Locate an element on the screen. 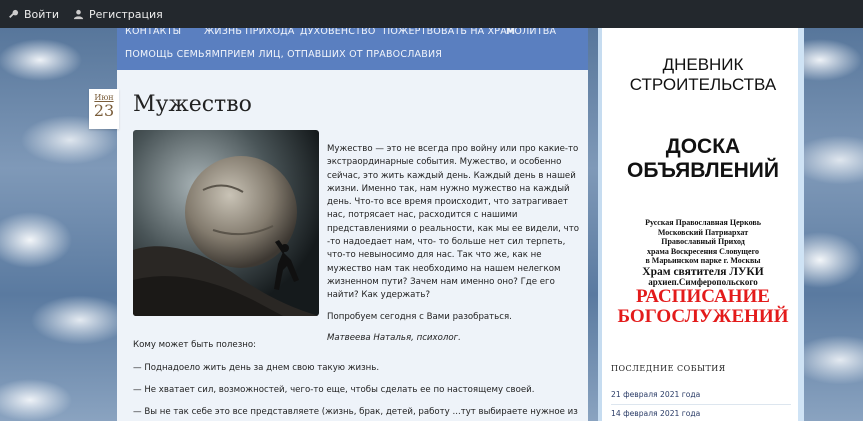 The height and width of the screenshot is (421, 863). nav-item-family-help: ПОМОЩЬ СЕМЬЯМ is located at coordinates (172, 54).